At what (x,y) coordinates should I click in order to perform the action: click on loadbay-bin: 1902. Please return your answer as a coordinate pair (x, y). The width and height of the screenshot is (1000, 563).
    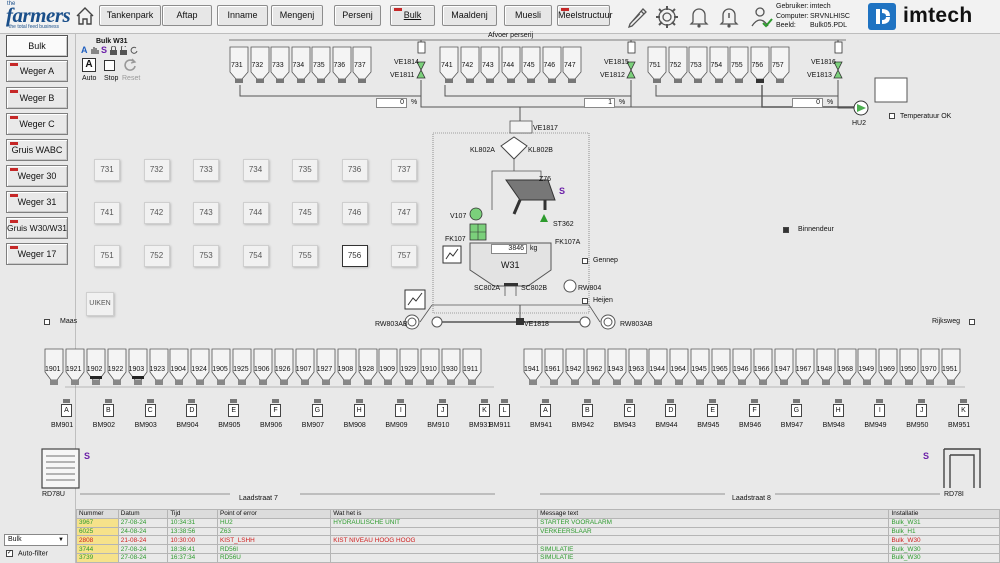
    Looking at the image, I should click on (96, 367).